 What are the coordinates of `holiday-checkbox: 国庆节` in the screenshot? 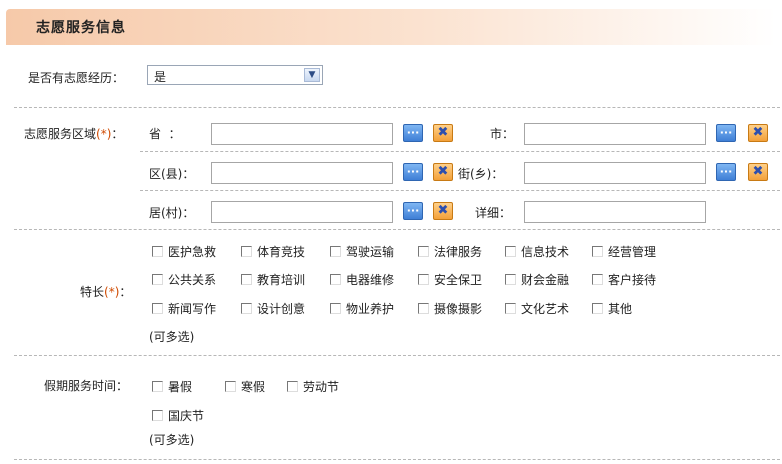 It's located at (178, 415).